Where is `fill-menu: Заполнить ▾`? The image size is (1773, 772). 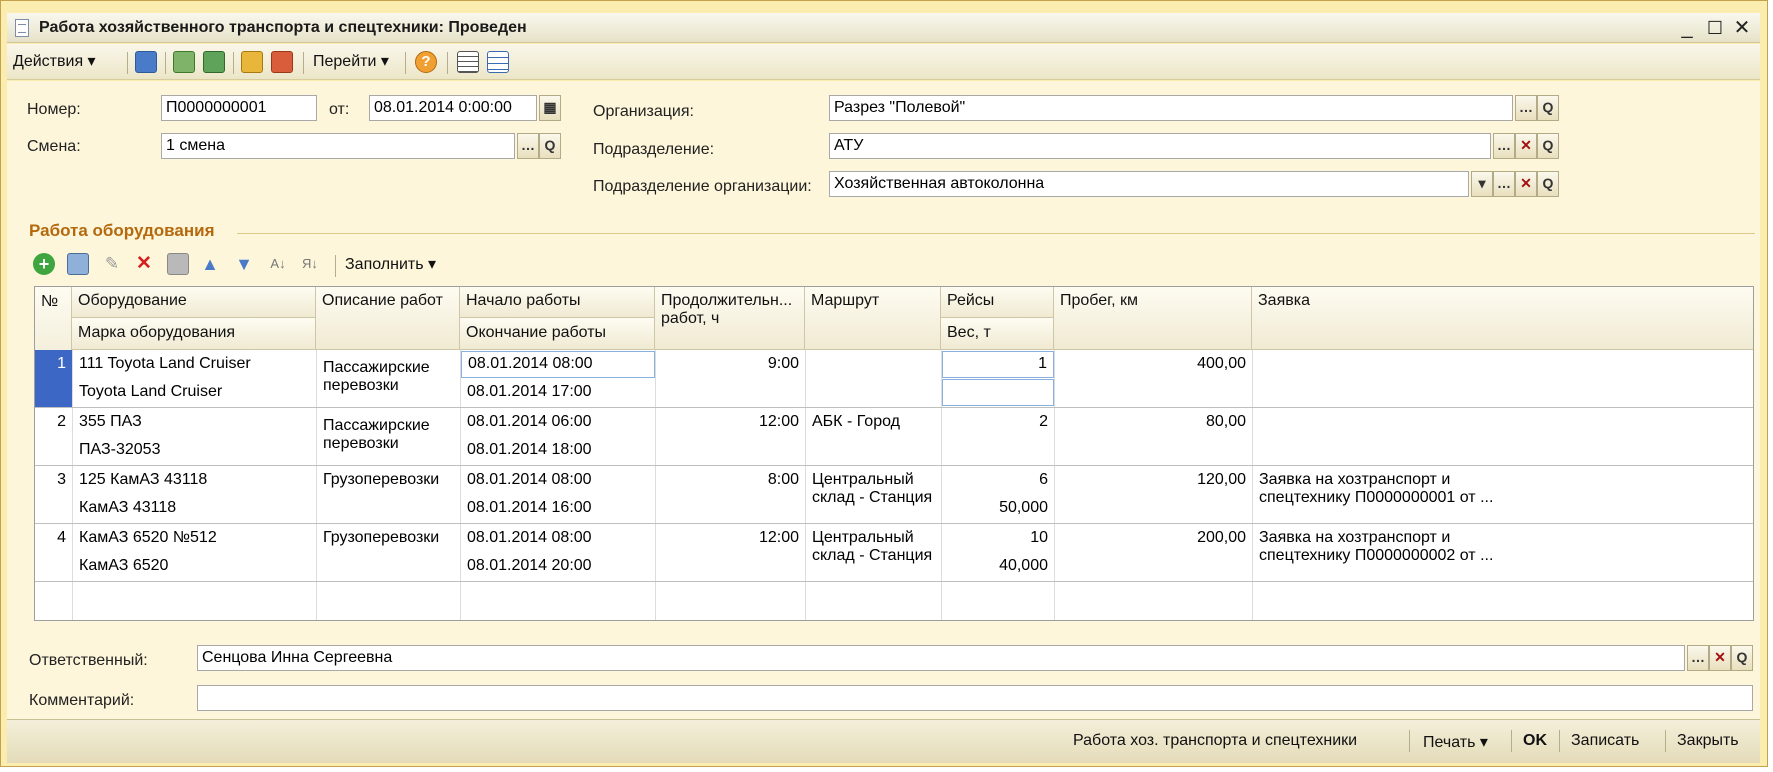
fill-menu: Заполнить ▾ is located at coordinates (390, 265).